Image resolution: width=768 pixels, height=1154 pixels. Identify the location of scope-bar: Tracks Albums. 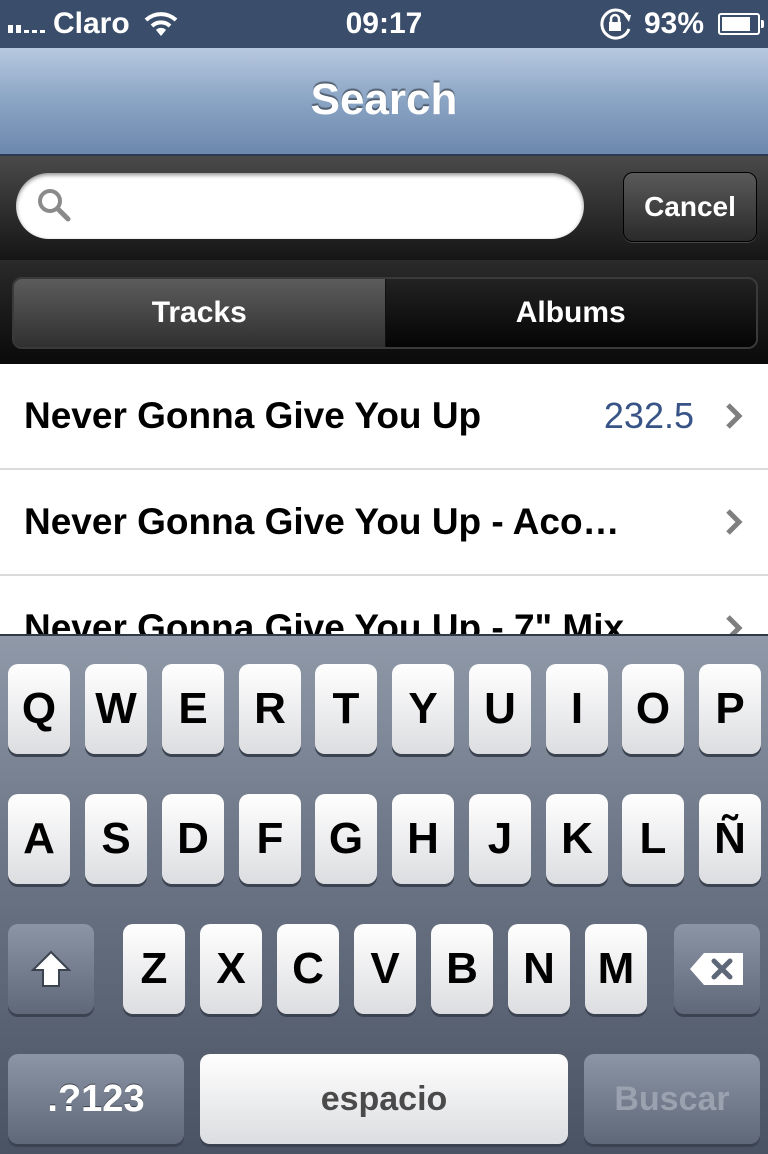
(384, 312).